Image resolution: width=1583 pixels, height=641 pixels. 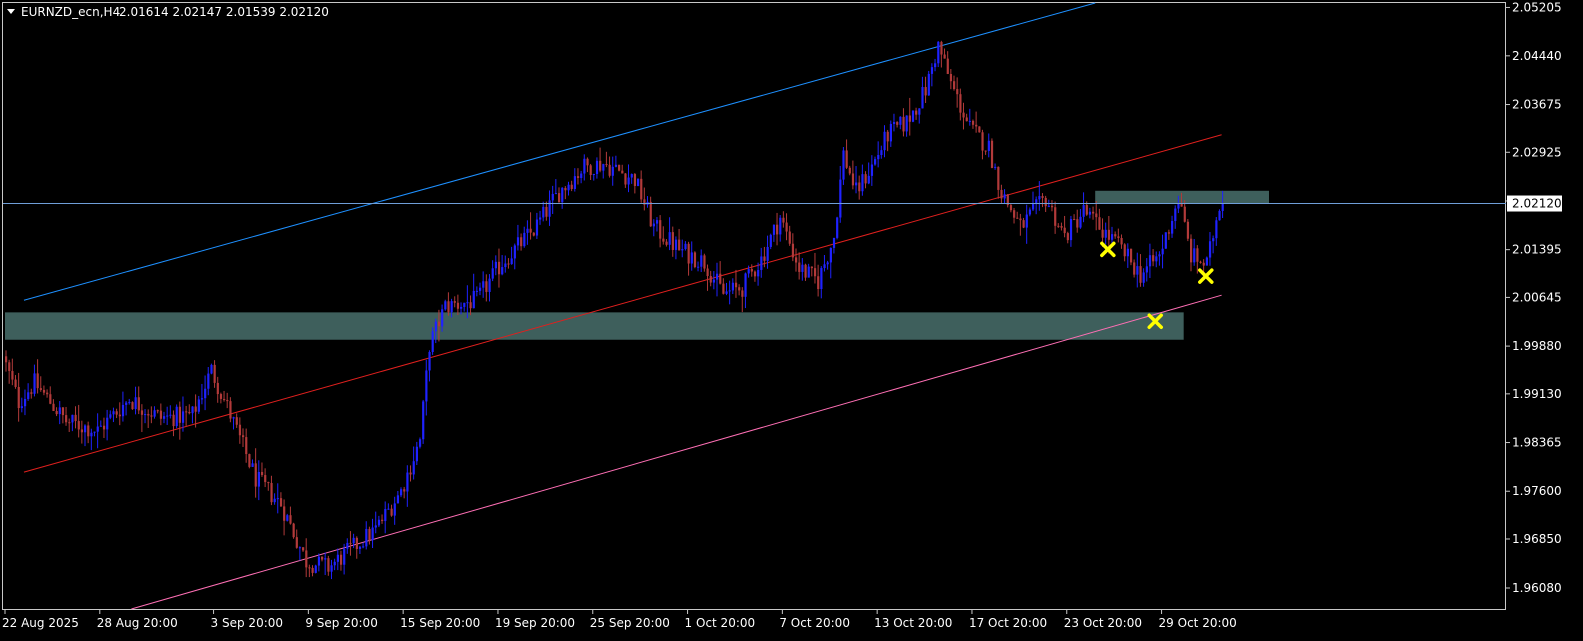 What do you see at coordinates (1537, 204) in the screenshot?
I see `current-price-text: 2.02120` at bounding box center [1537, 204].